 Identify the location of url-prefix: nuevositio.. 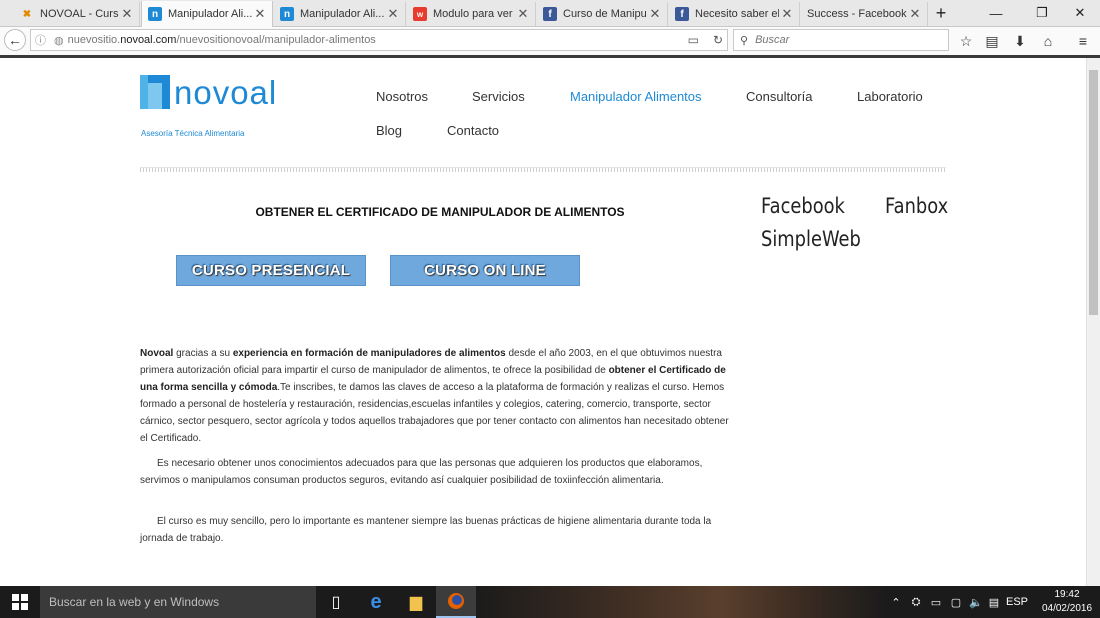
(94, 40).